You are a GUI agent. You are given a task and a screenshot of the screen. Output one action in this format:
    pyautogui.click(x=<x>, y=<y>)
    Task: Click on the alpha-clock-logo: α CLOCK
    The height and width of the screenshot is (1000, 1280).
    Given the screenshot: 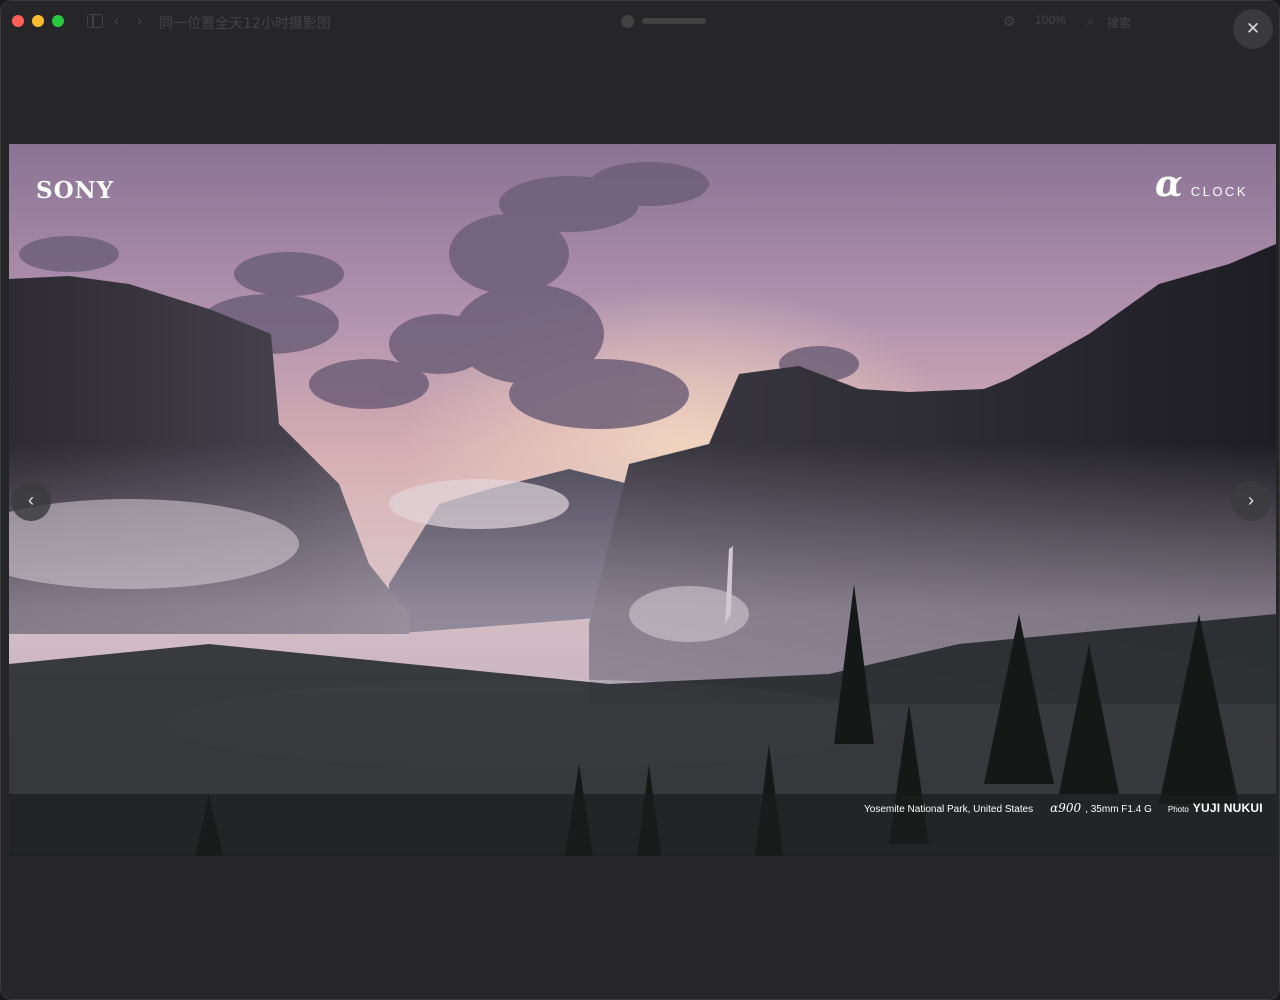 What is the action you would take?
    pyautogui.click(x=1201, y=184)
    